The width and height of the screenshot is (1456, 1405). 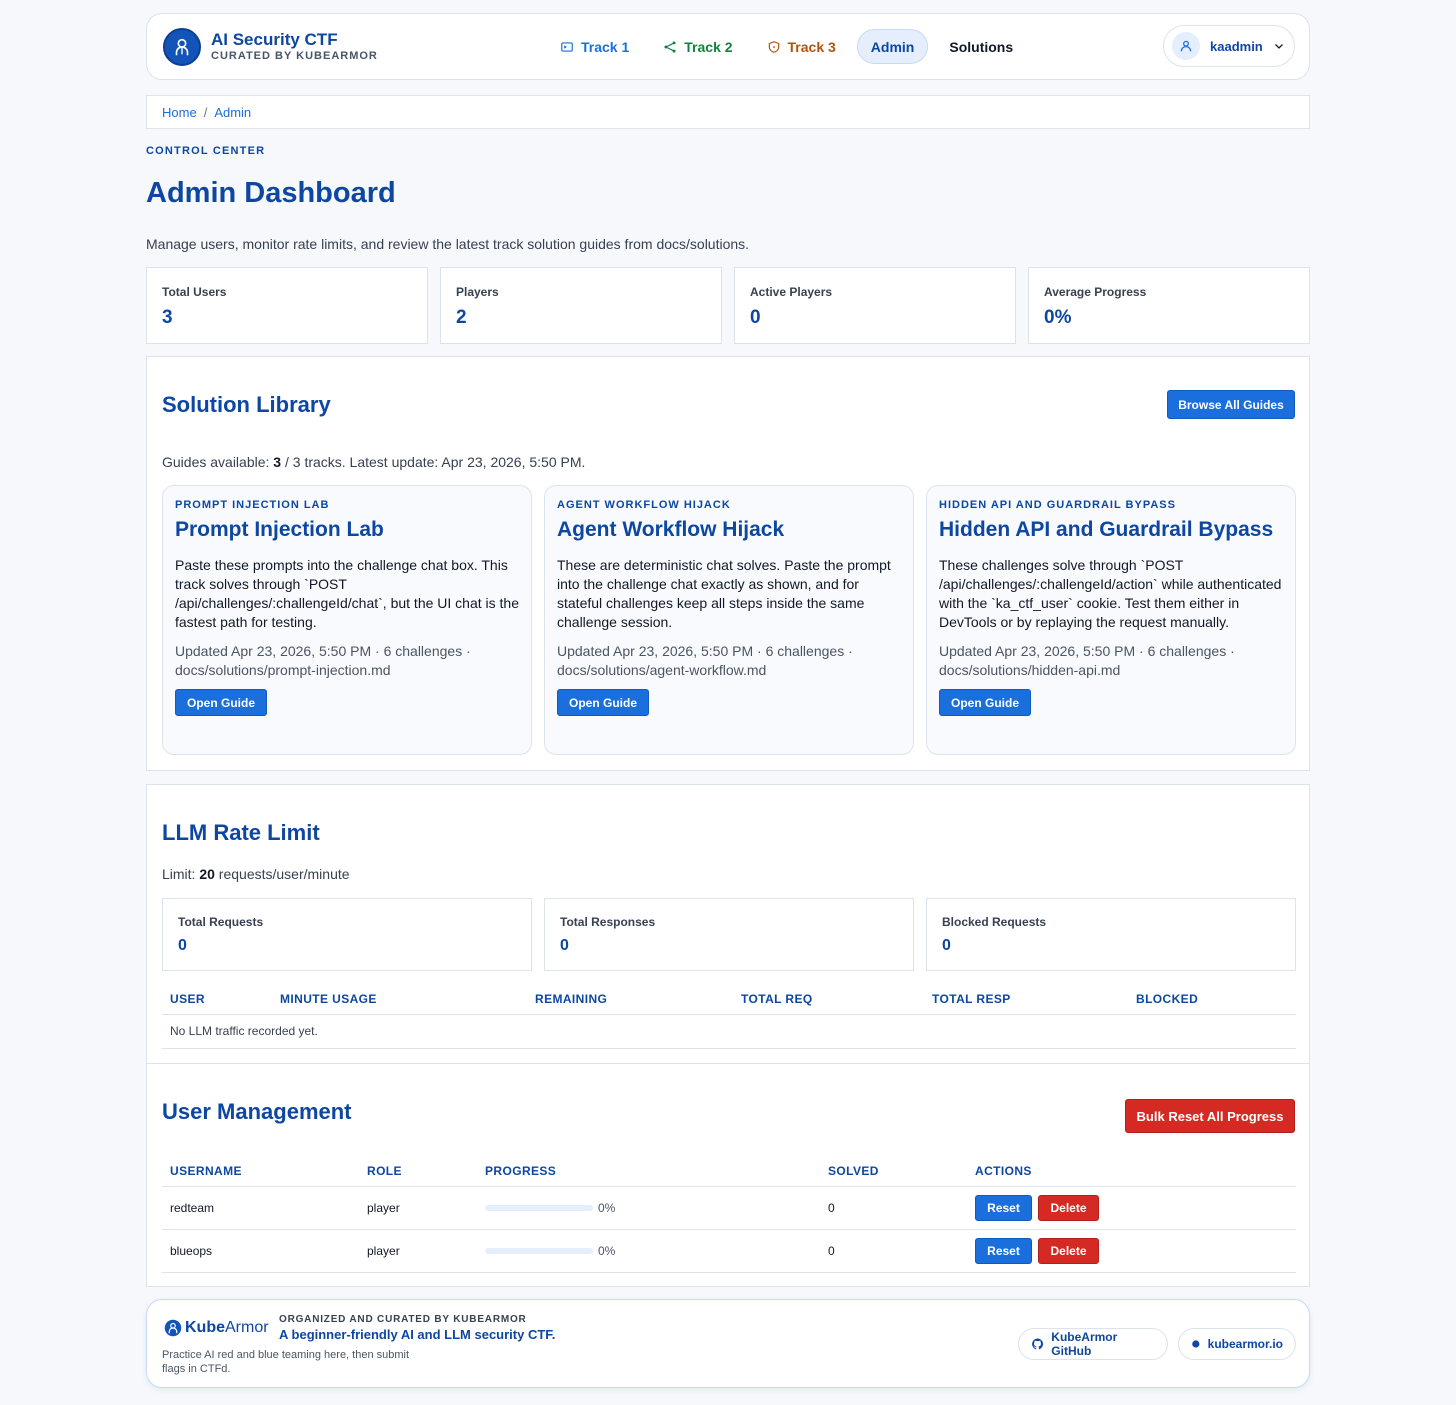 What do you see at coordinates (729, 1251) in the screenshot?
I see `table-row: blueops player 0% 0 Reset Delete` at bounding box center [729, 1251].